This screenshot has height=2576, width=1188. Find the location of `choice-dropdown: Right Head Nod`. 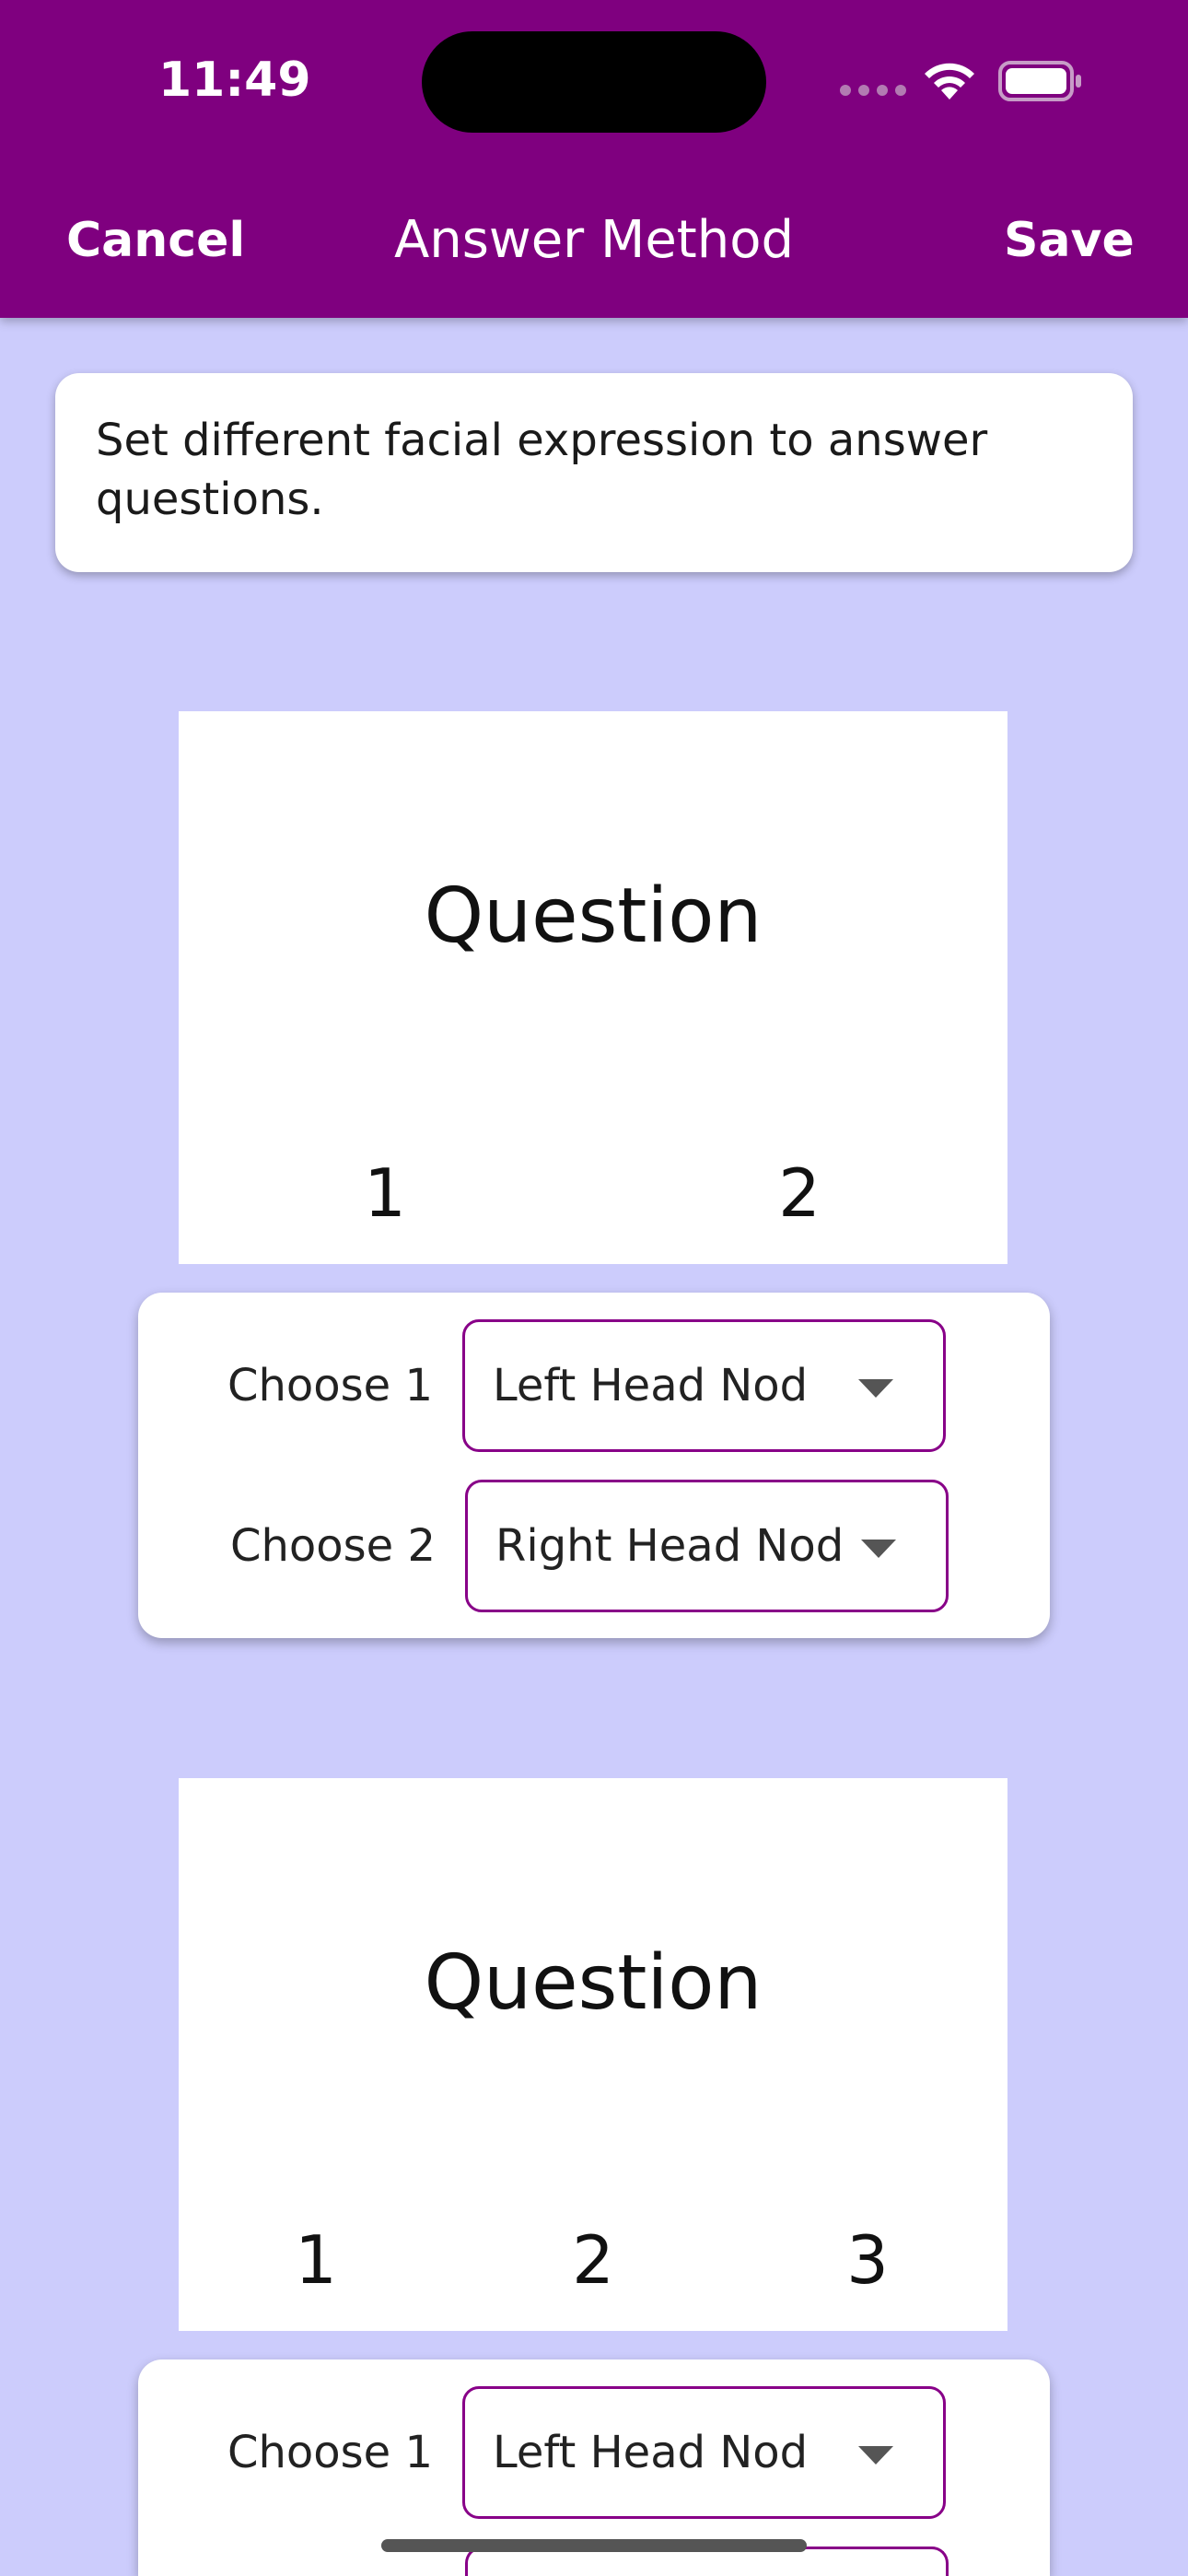

choice-dropdown: Right Head Nod is located at coordinates (707, 1546).